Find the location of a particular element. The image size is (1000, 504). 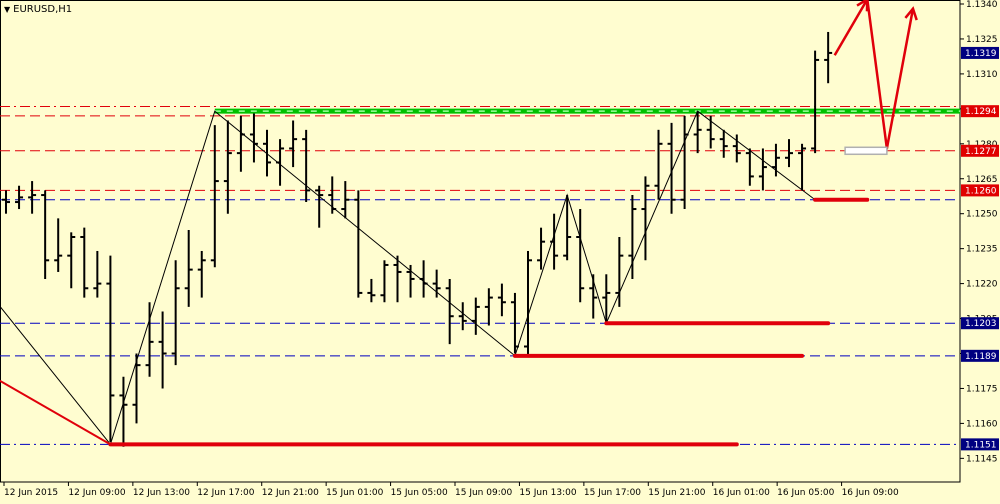

x-tick-label-5: 15 Jun 01:00 is located at coordinates (354, 493).